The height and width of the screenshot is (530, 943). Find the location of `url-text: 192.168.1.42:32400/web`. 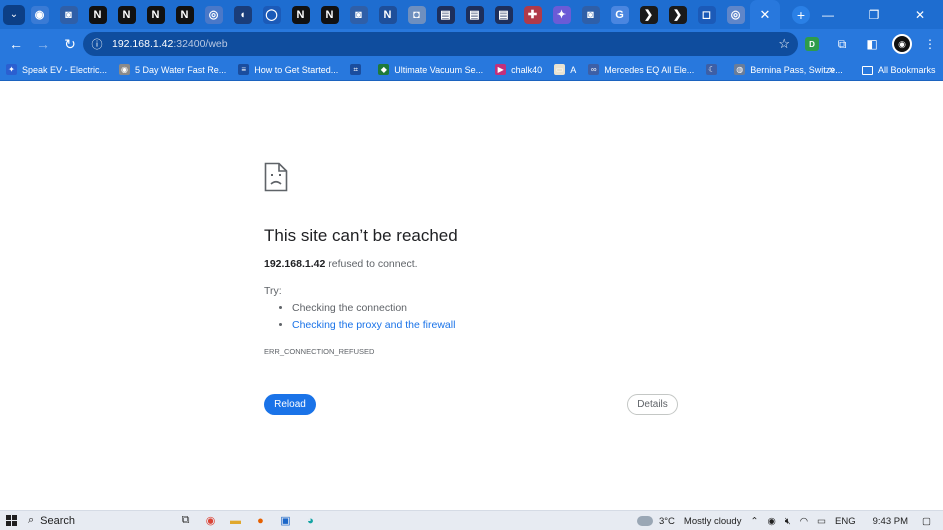

url-text: 192.168.1.42:32400/web is located at coordinates (170, 44).